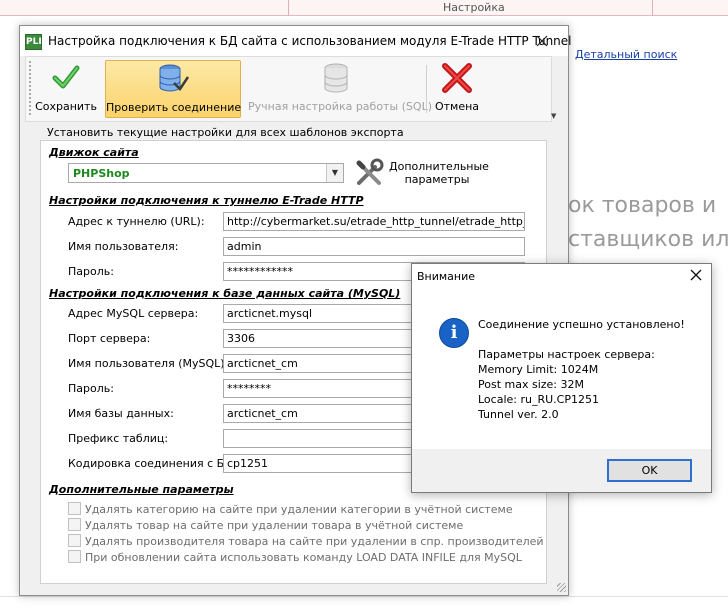  Describe the element at coordinates (518, 414) in the screenshot. I see `message-tunnel-version: Tunnel ver. 2.0` at that location.